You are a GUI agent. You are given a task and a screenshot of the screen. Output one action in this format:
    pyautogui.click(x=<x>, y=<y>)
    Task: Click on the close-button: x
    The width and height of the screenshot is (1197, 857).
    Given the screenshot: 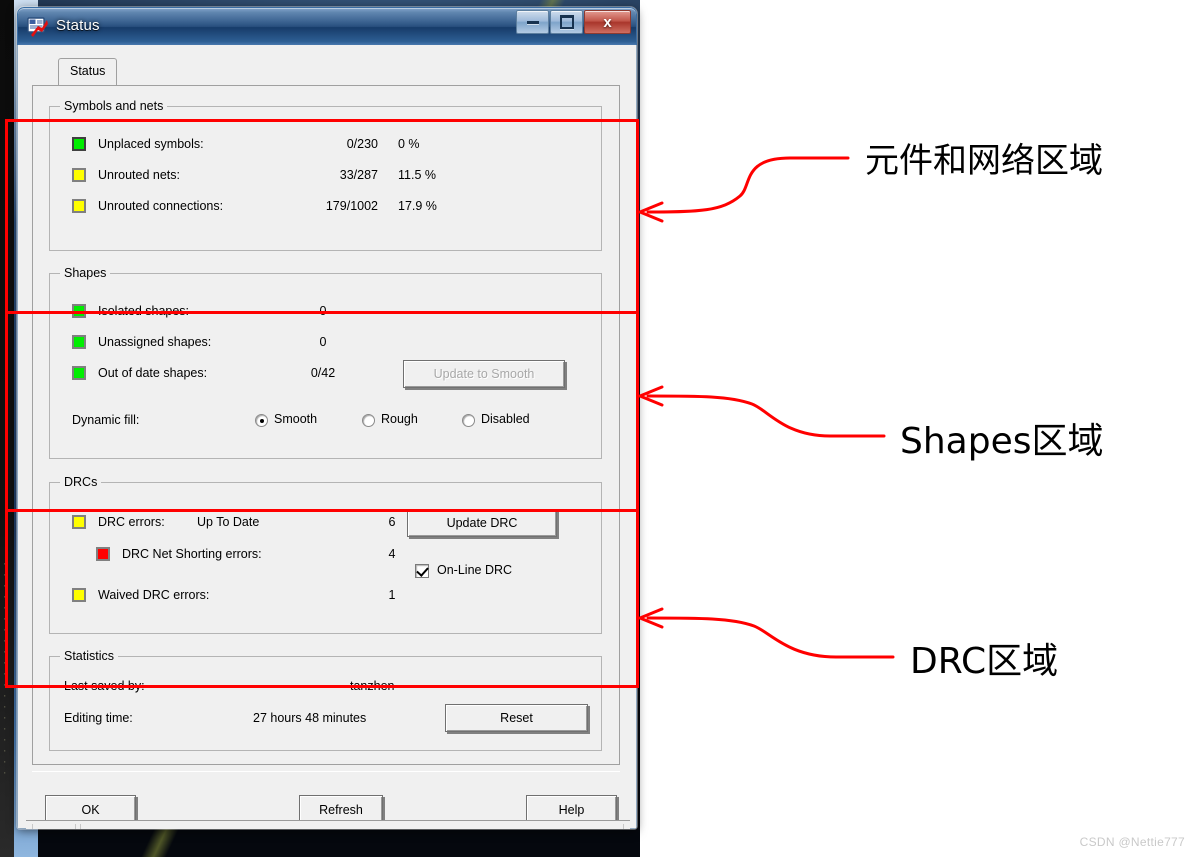 What is the action you would take?
    pyautogui.click(x=607, y=22)
    